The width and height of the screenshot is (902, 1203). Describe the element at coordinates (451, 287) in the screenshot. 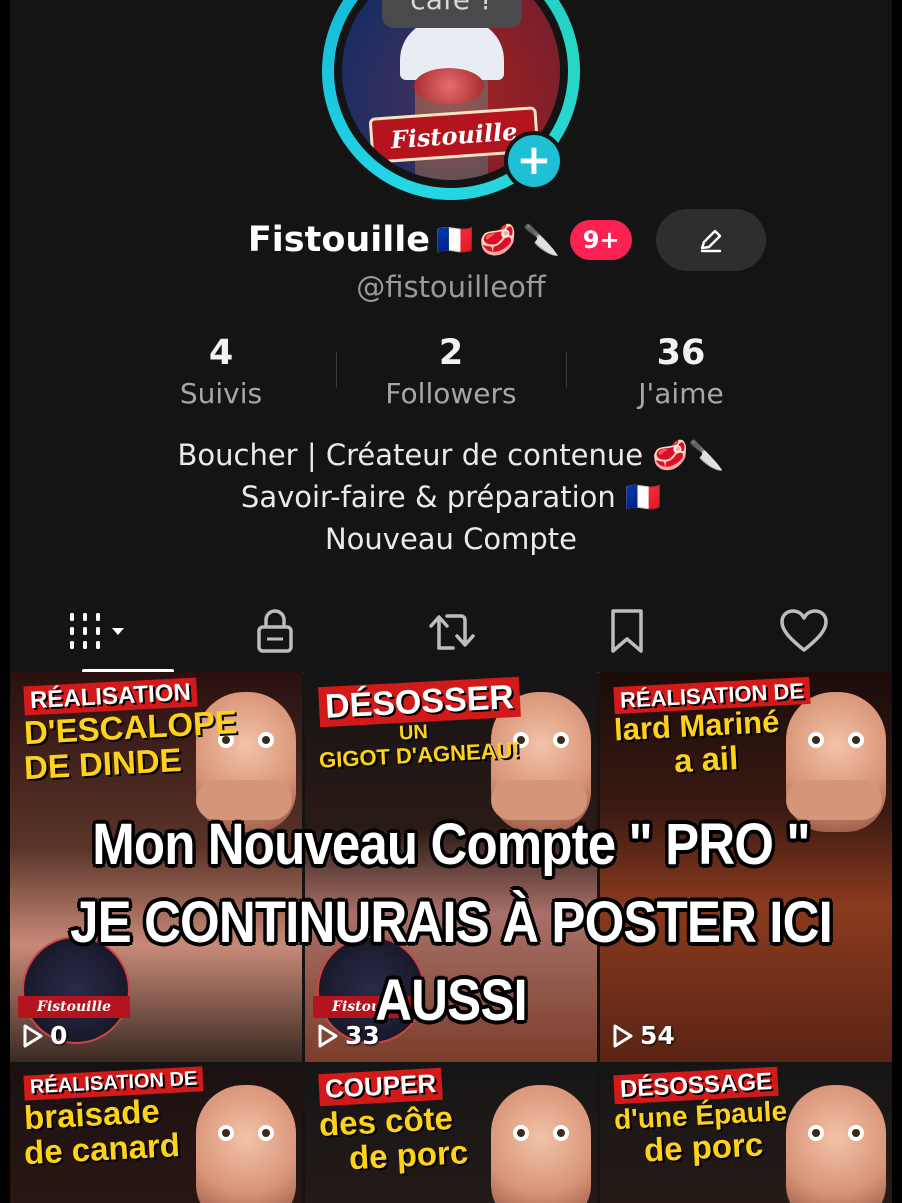

I see `username-handle: @fistouilleoff` at that location.